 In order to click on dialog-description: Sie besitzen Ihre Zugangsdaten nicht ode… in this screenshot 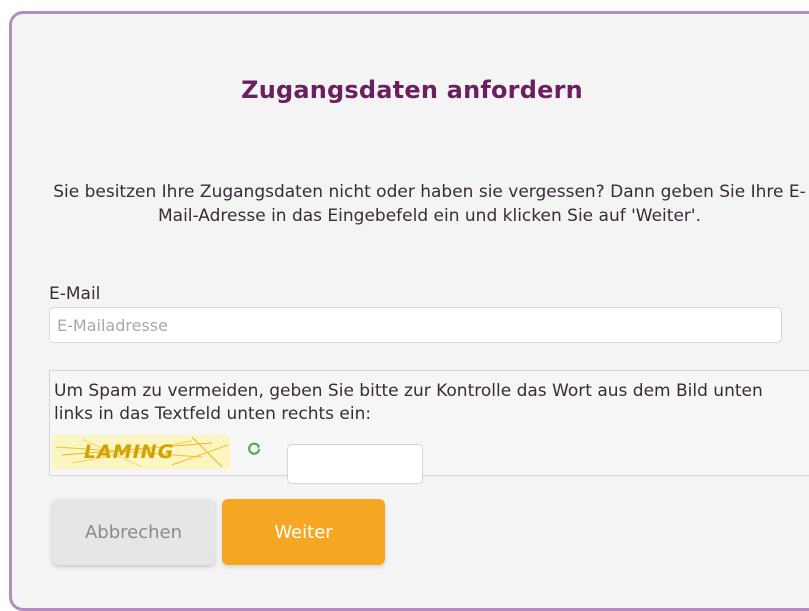, I will do `click(429, 204)`.